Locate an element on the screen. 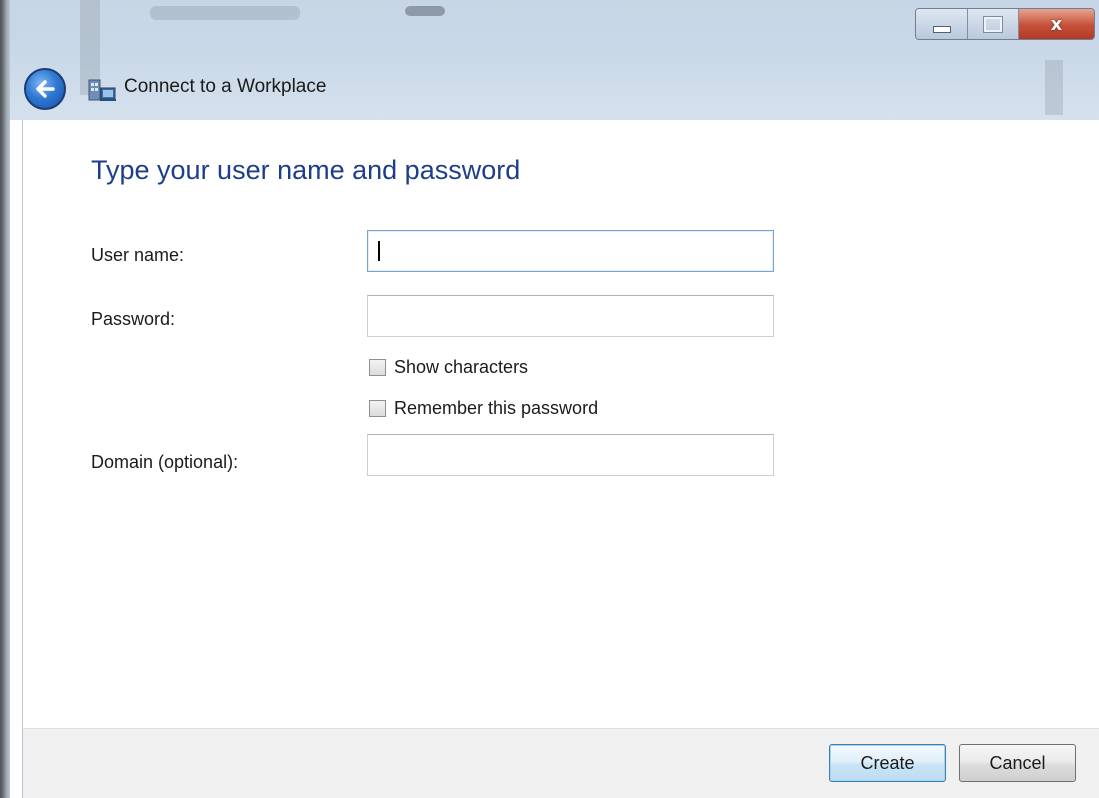 Image resolution: width=1099 pixels, height=798 pixels. username-label: User name: is located at coordinates (138, 255).